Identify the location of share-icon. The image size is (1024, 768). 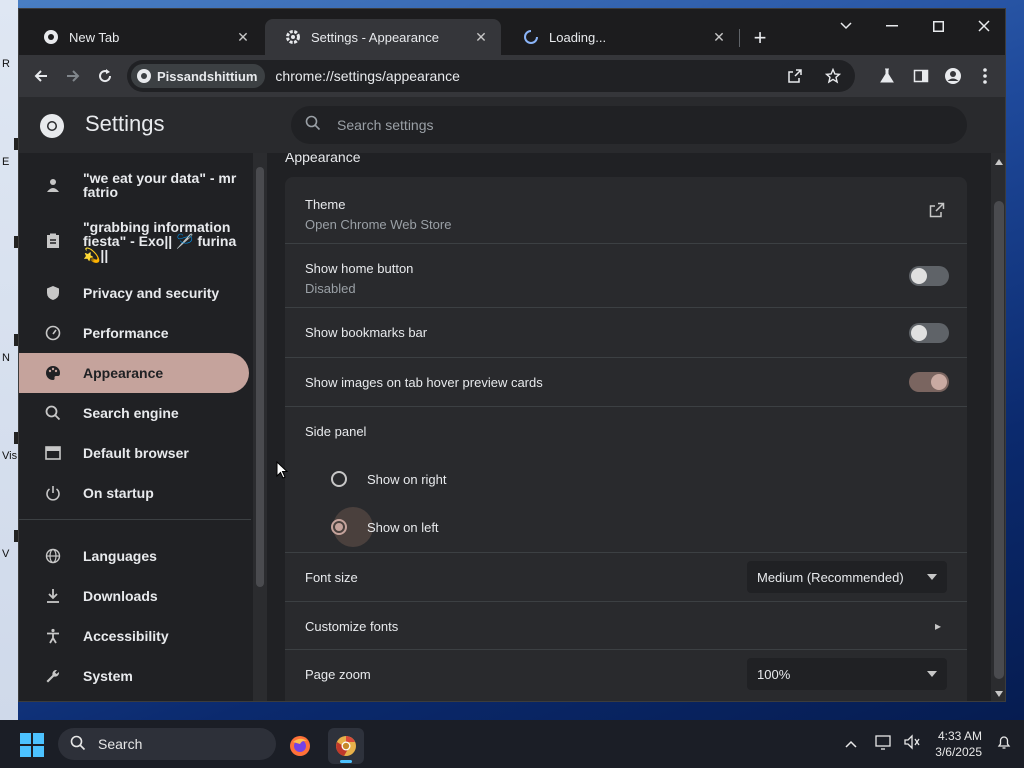
(795, 76).